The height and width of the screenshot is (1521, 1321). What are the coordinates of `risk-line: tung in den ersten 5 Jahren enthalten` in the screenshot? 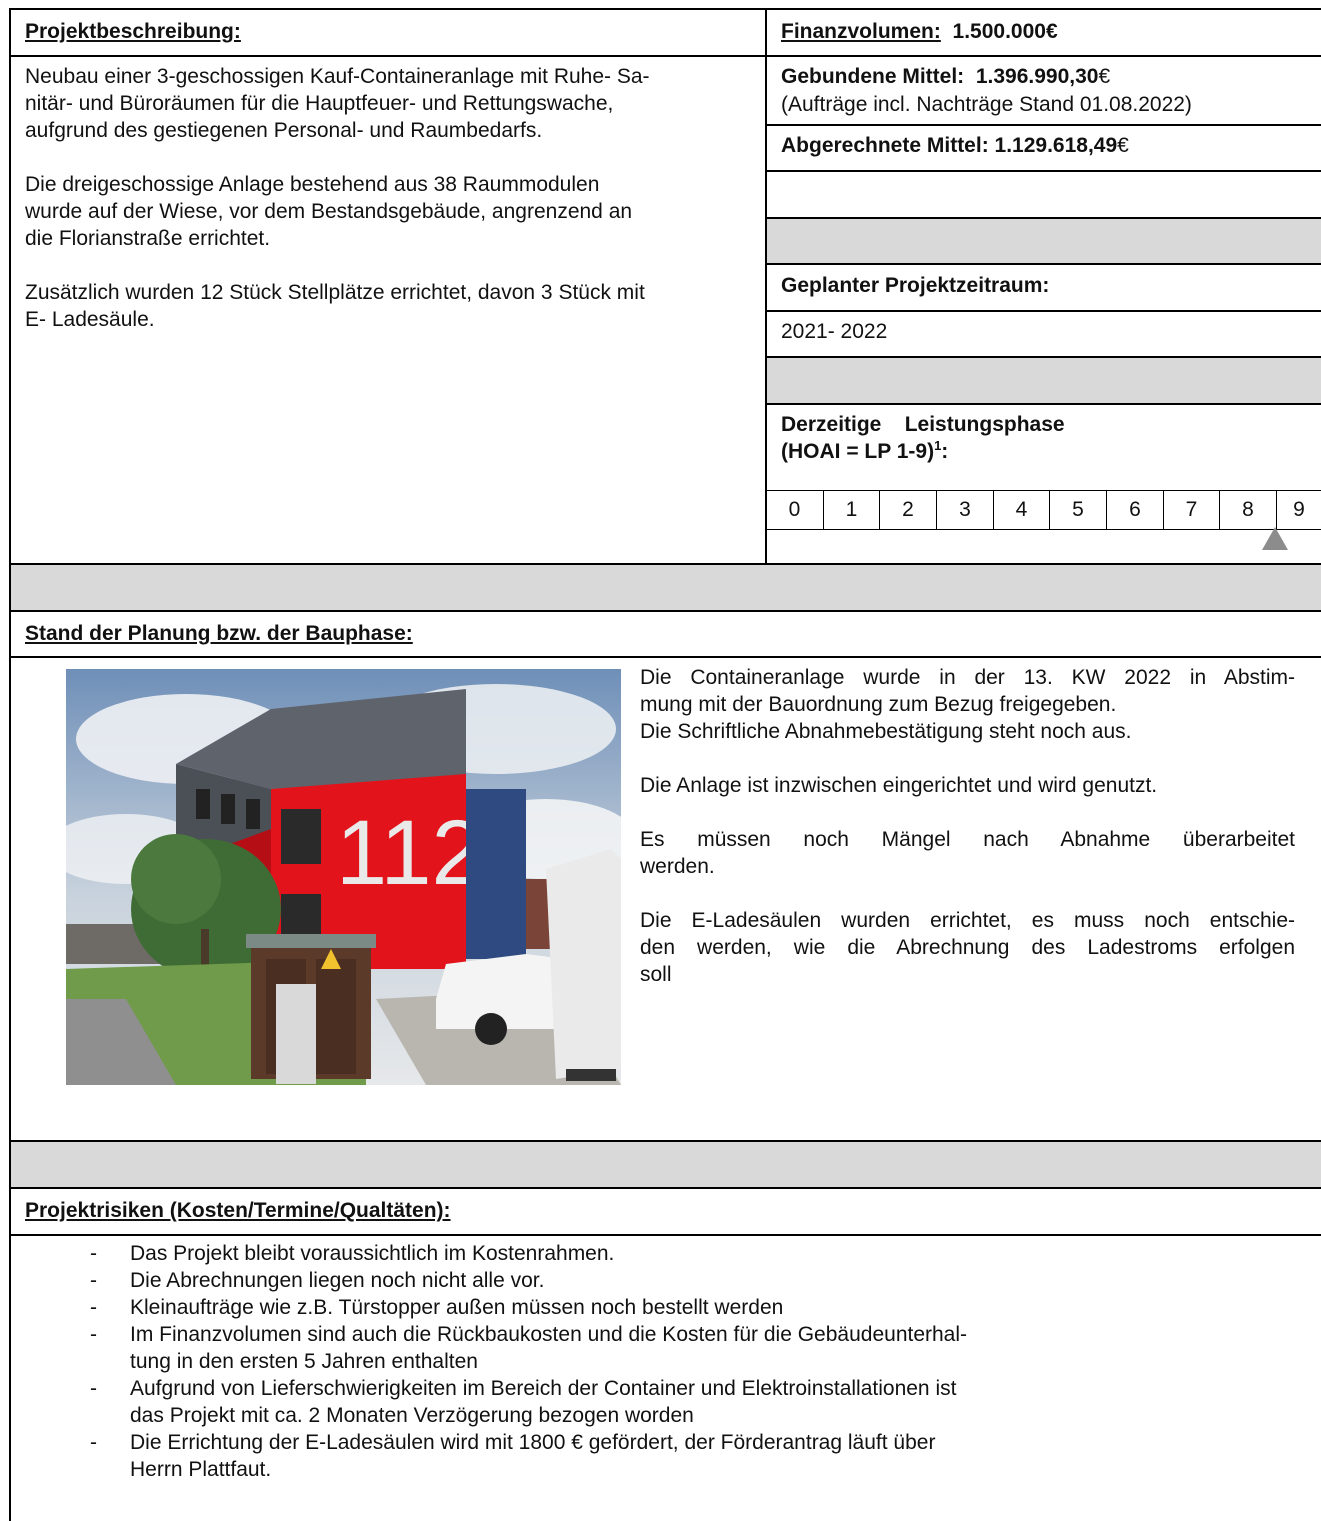 It's located at (304, 1361).